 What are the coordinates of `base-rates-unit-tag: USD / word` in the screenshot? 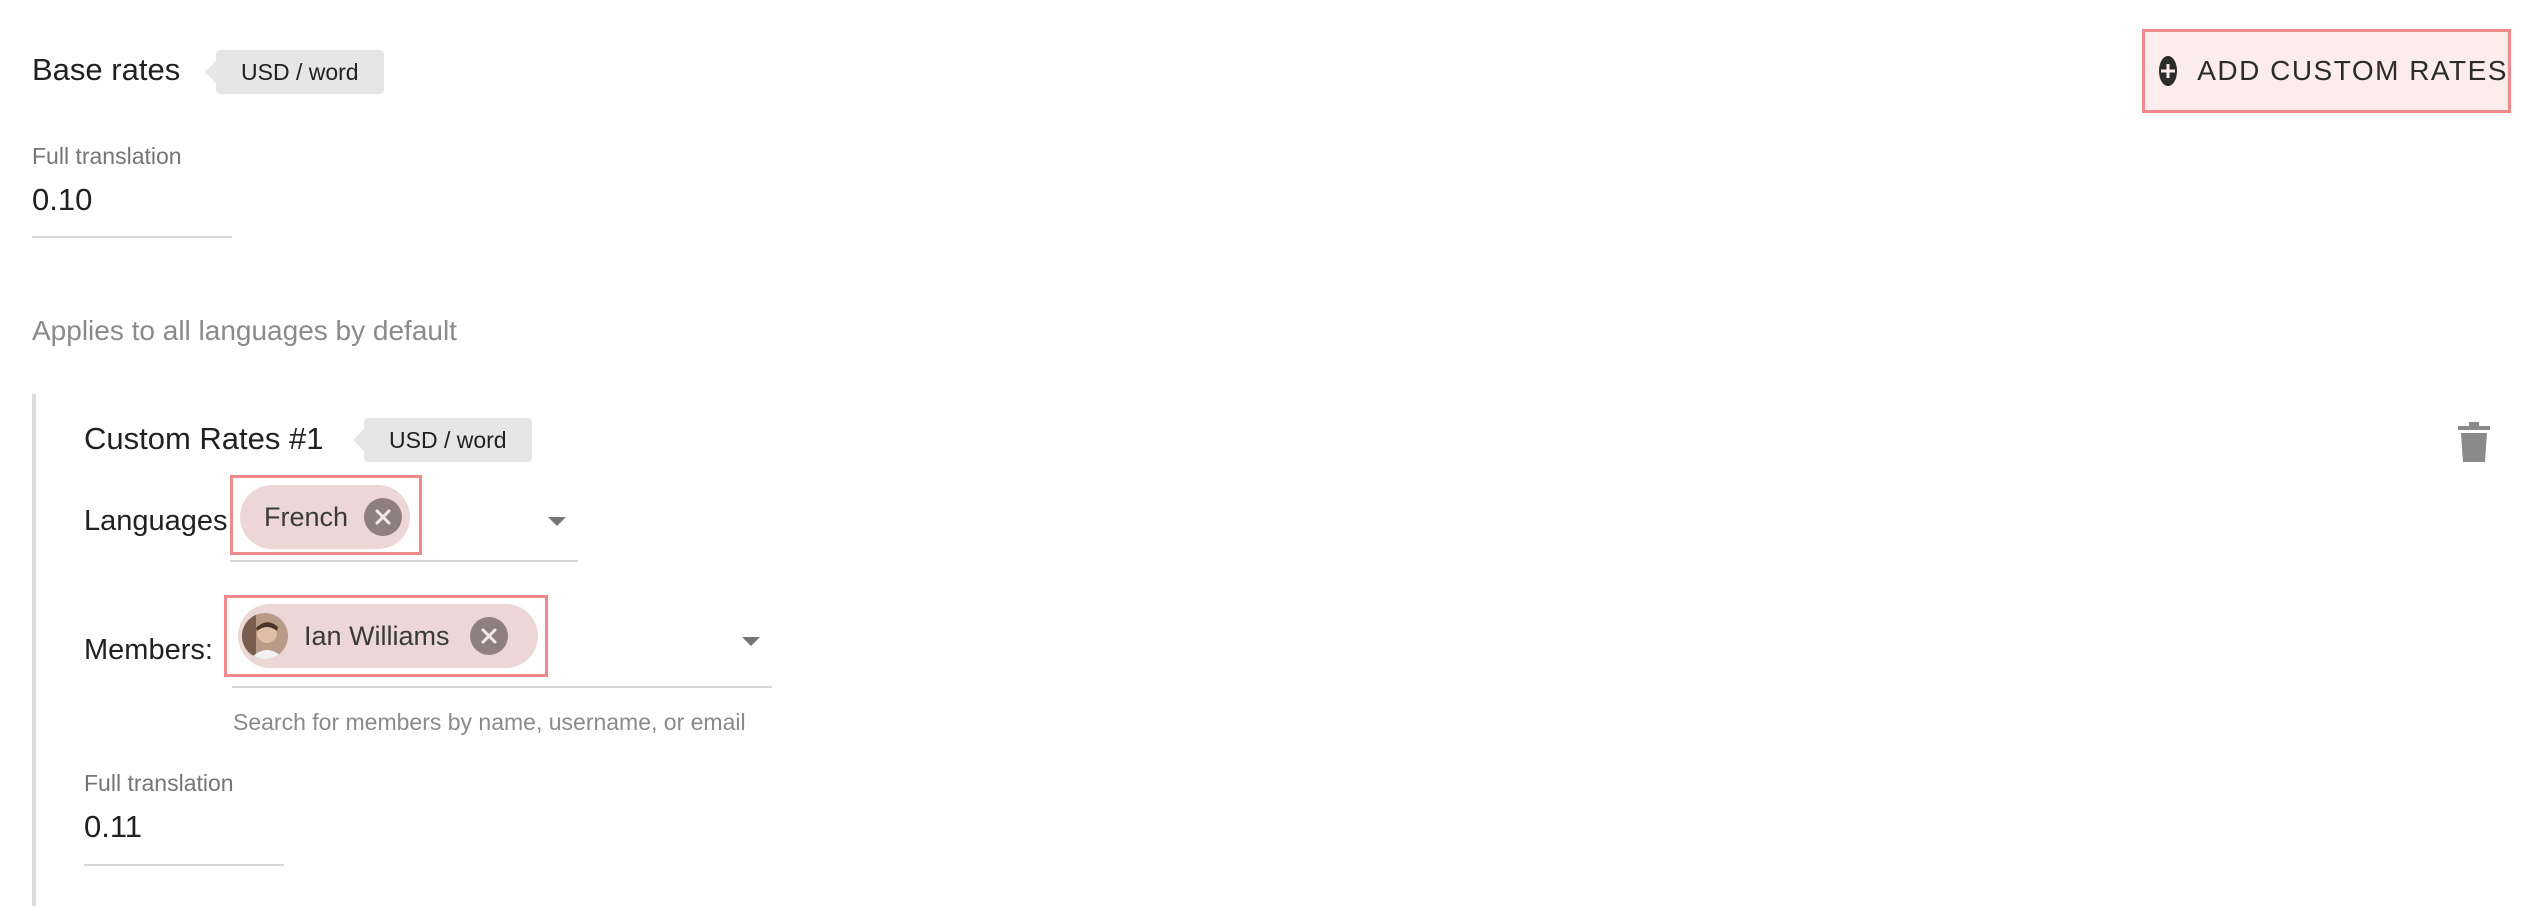 It's located at (294, 72).